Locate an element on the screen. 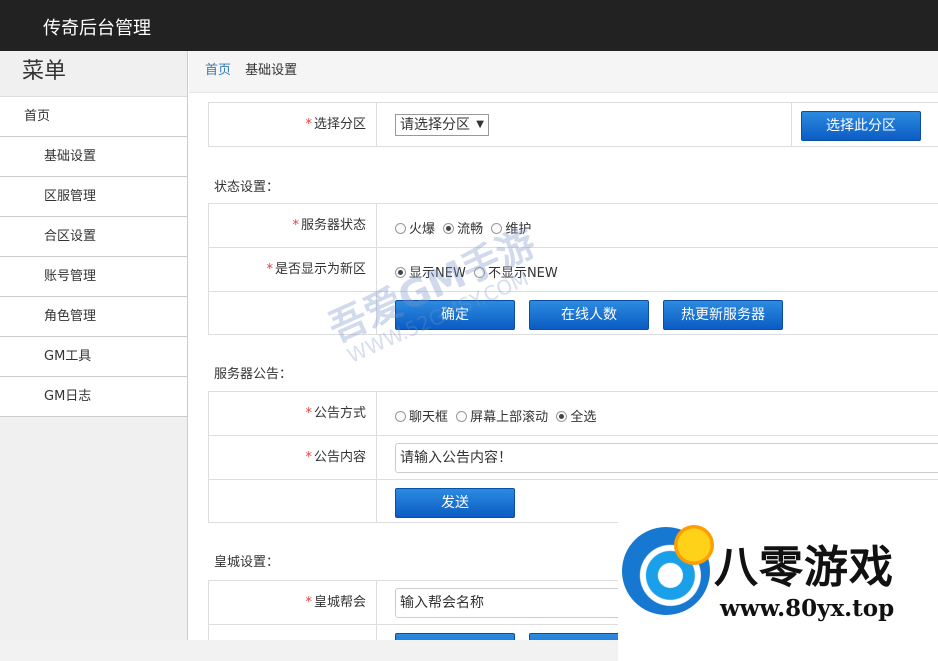  new-flag-label-text: 是否显示为新区 is located at coordinates (320, 269).